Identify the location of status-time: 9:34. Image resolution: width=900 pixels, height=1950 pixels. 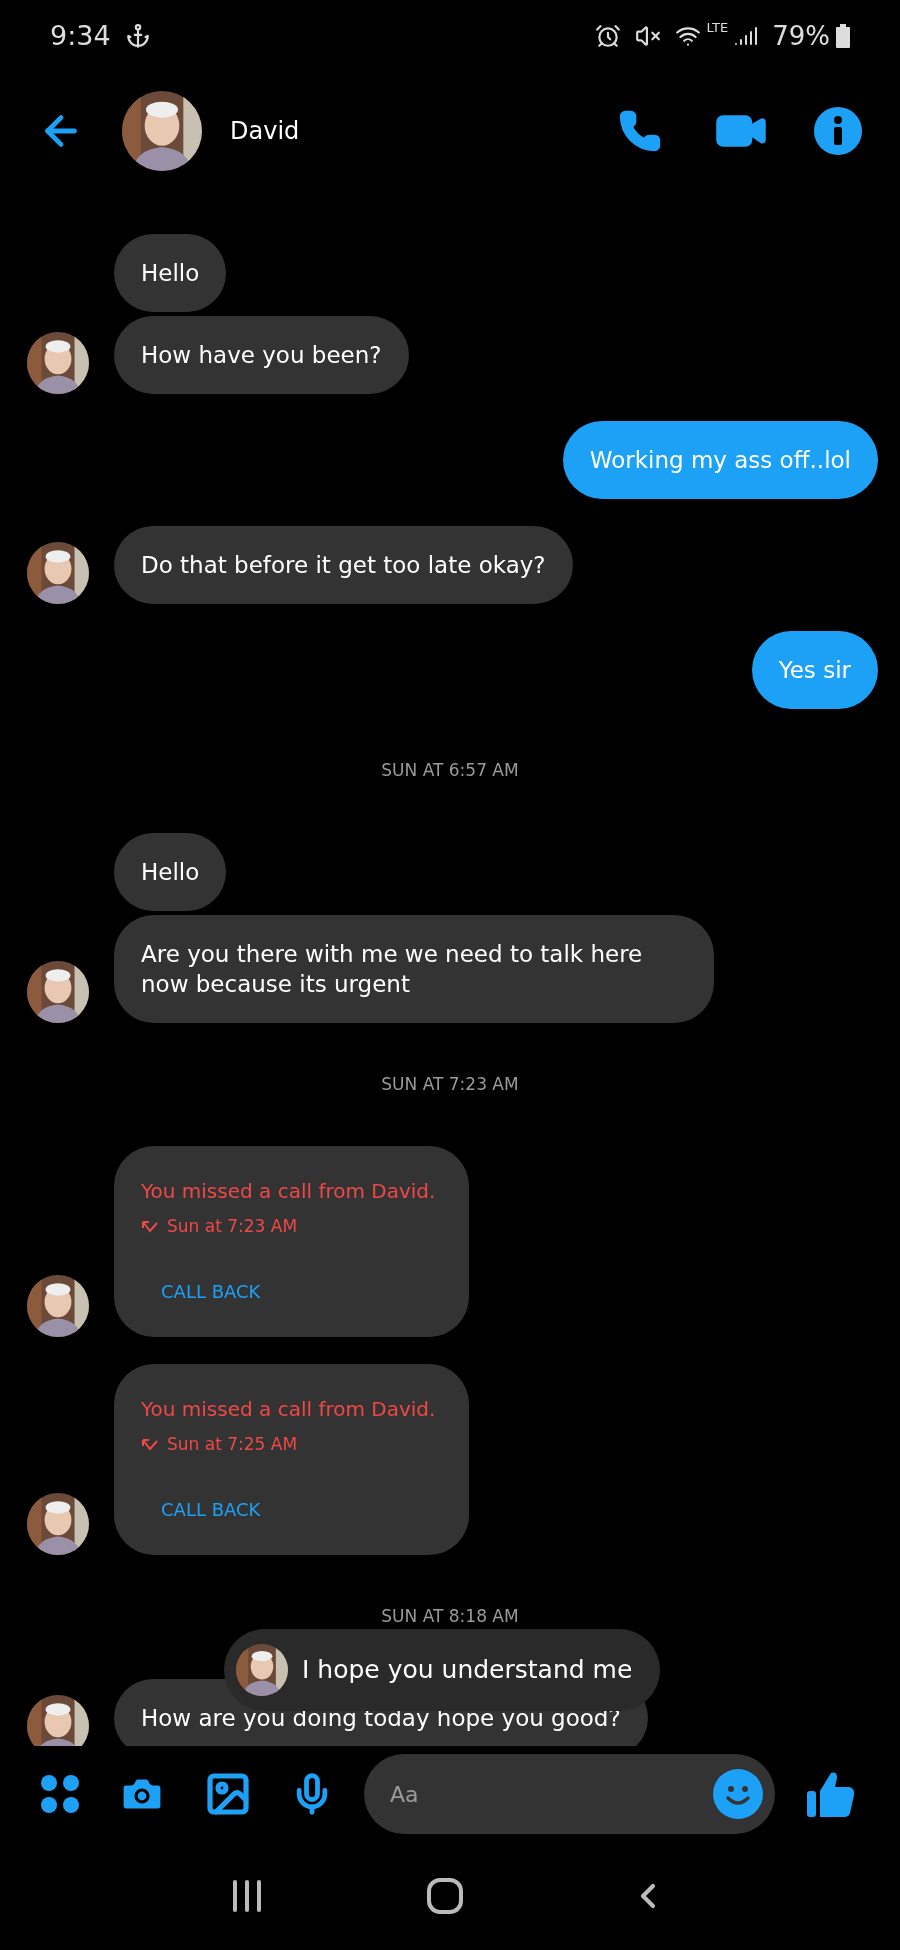
(80, 35).